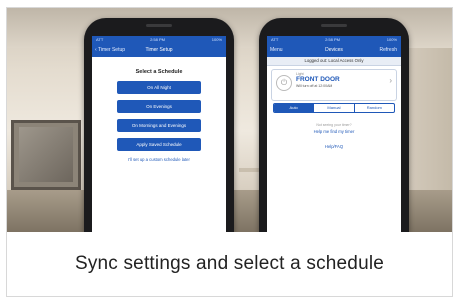 This screenshot has height=303, width=459. I want to click on mode-segmented-control: Auto Manual Random, so click(334, 108).